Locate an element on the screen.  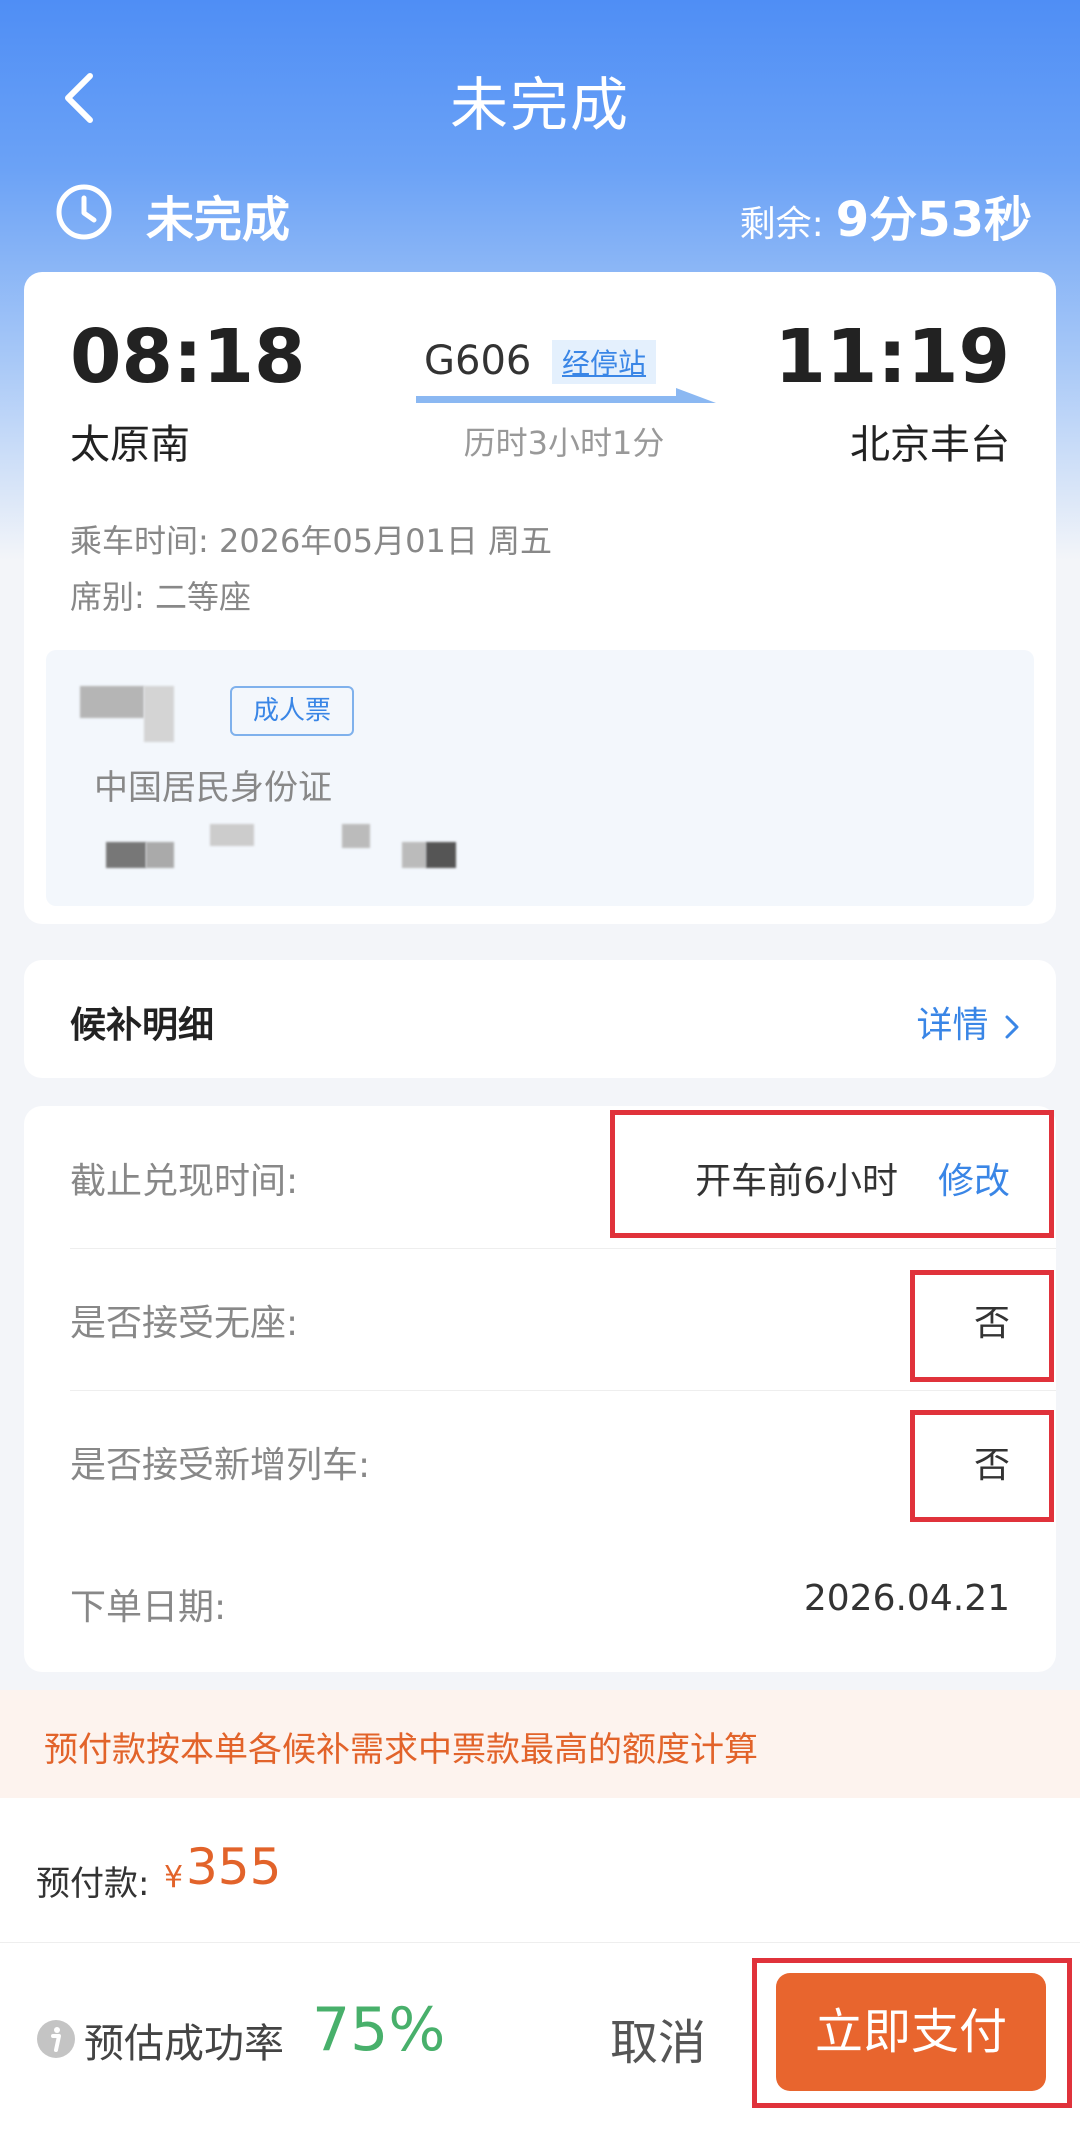
order-status: 未完成 is located at coordinates (218, 220).